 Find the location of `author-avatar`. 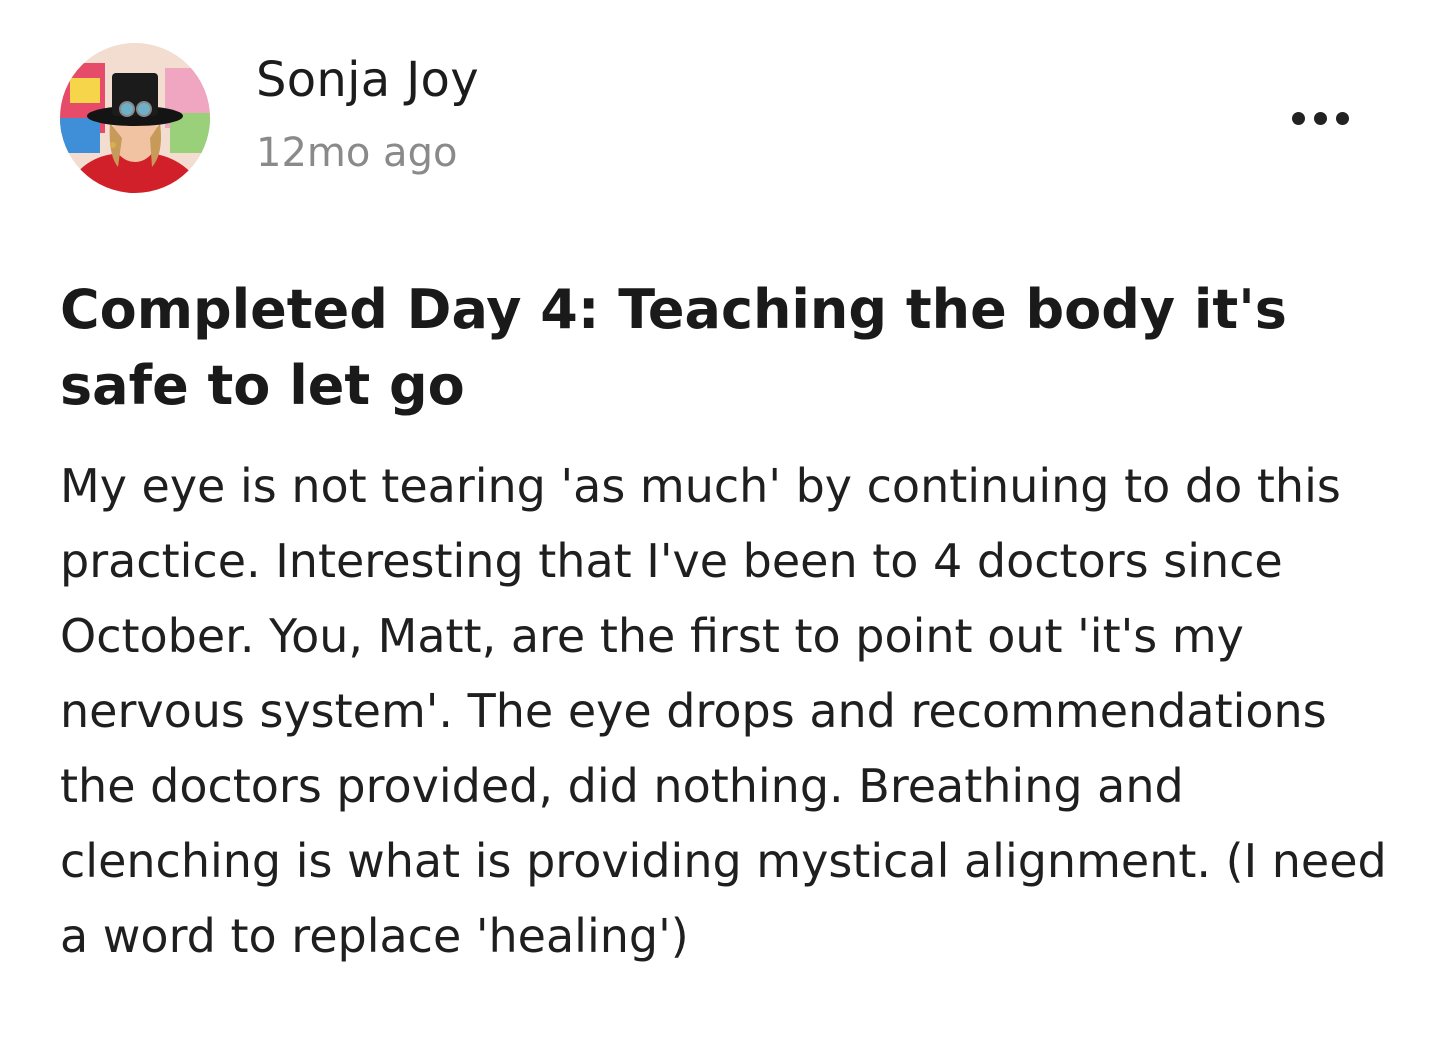

author-avatar is located at coordinates (135, 118).